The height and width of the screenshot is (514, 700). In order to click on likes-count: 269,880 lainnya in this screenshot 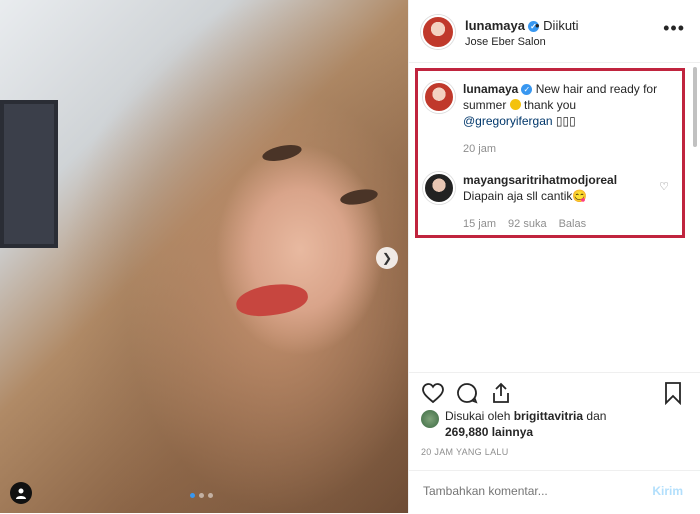, I will do `click(489, 432)`.